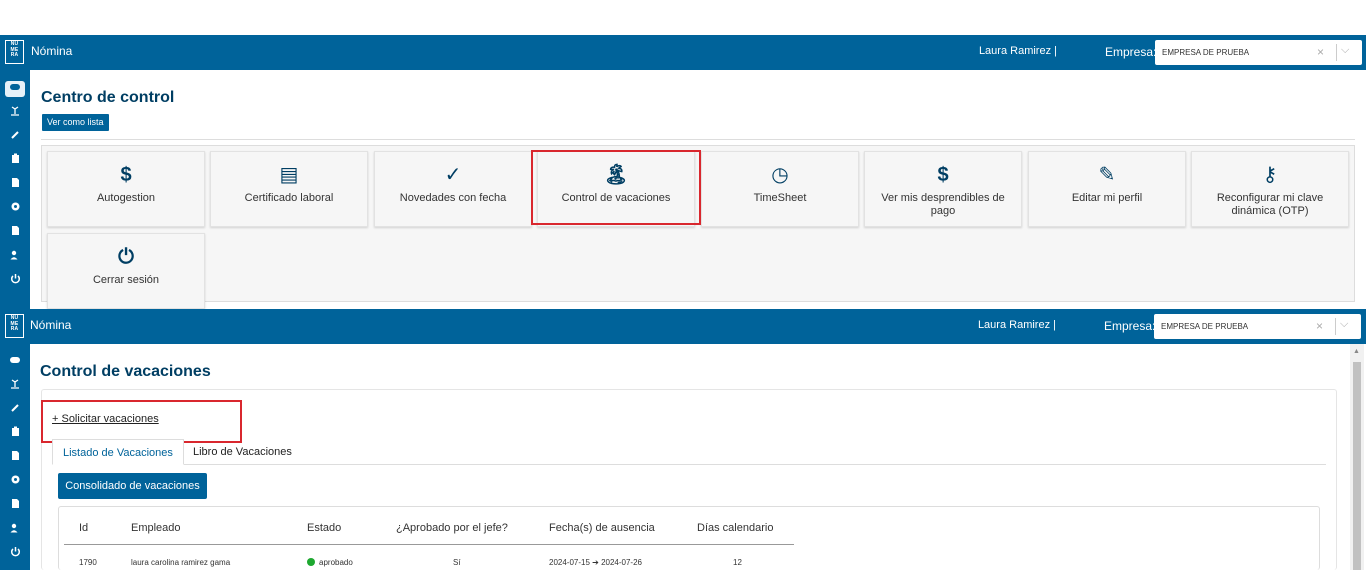 Image resolution: width=1366 pixels, height=570 pixels. What do you see at coordinates (88, 562) in the screenshot?
I see `cell-id: 1790` at bounding box center [88, 562].